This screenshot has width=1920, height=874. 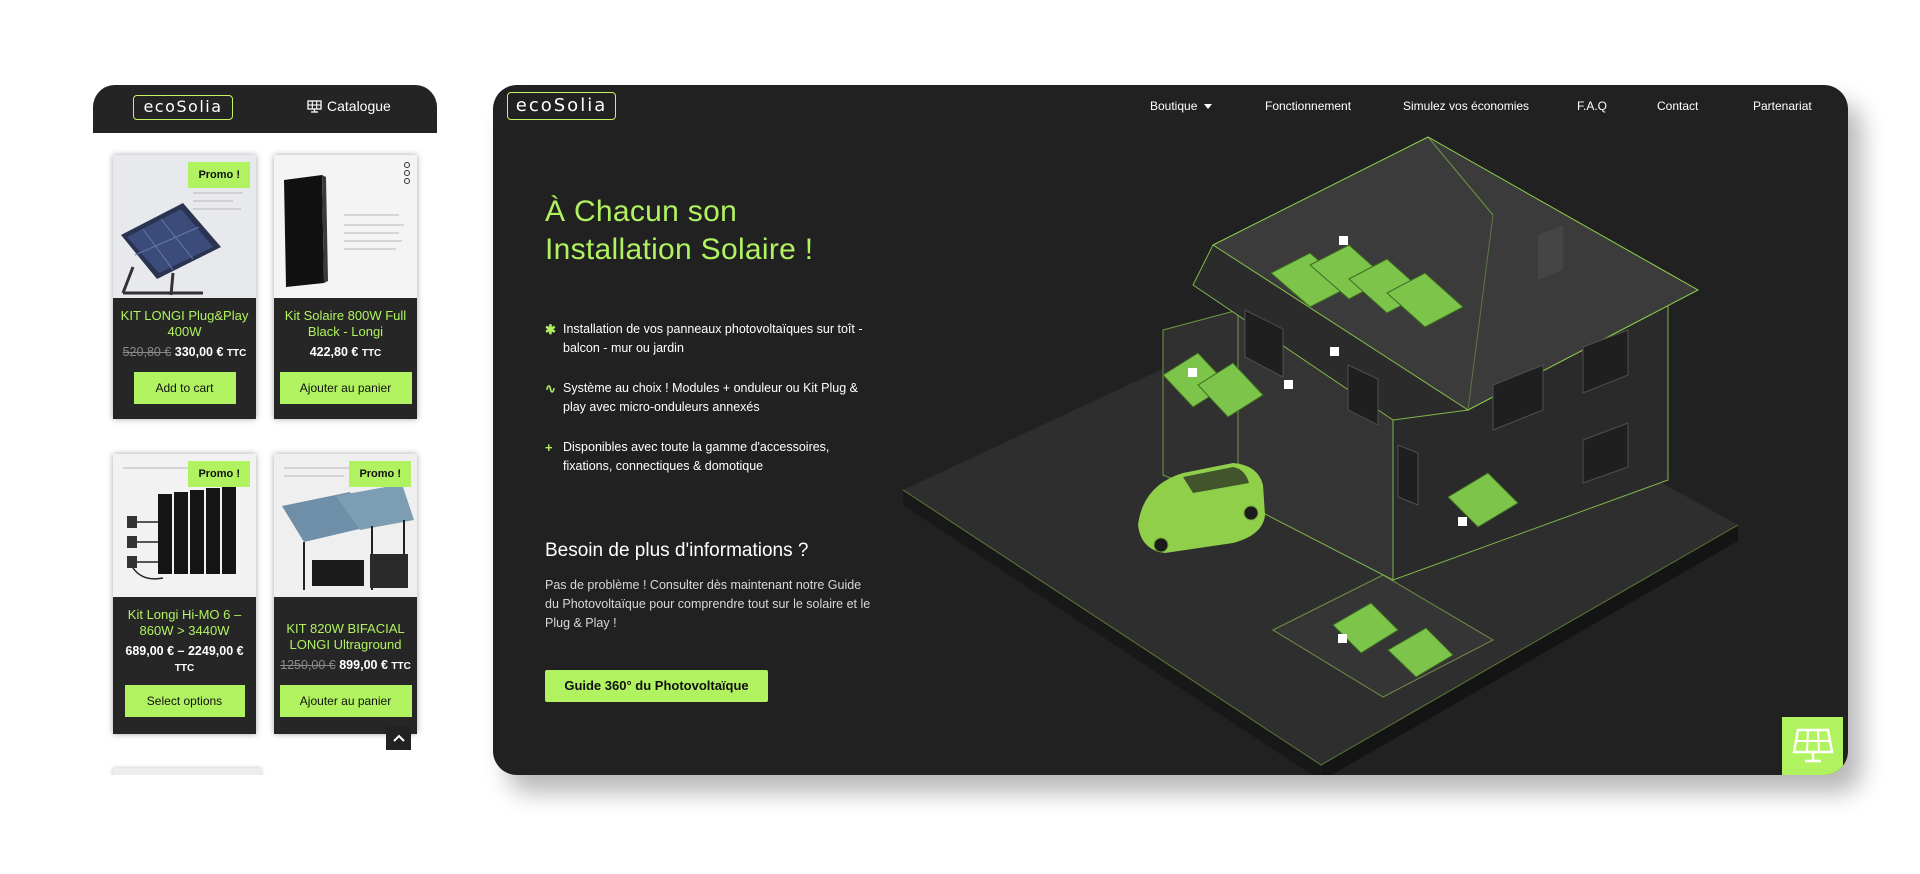 I want to click on scroll-to-top-button, so click(x=398, y=738).